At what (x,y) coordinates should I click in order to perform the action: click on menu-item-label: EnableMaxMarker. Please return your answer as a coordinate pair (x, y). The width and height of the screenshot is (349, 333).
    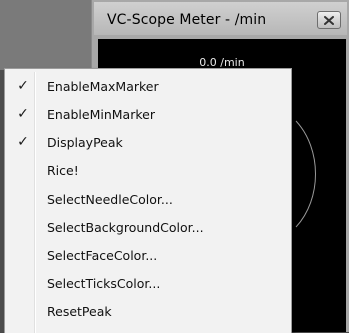
    Looking at the image, I should click on (103, 86).